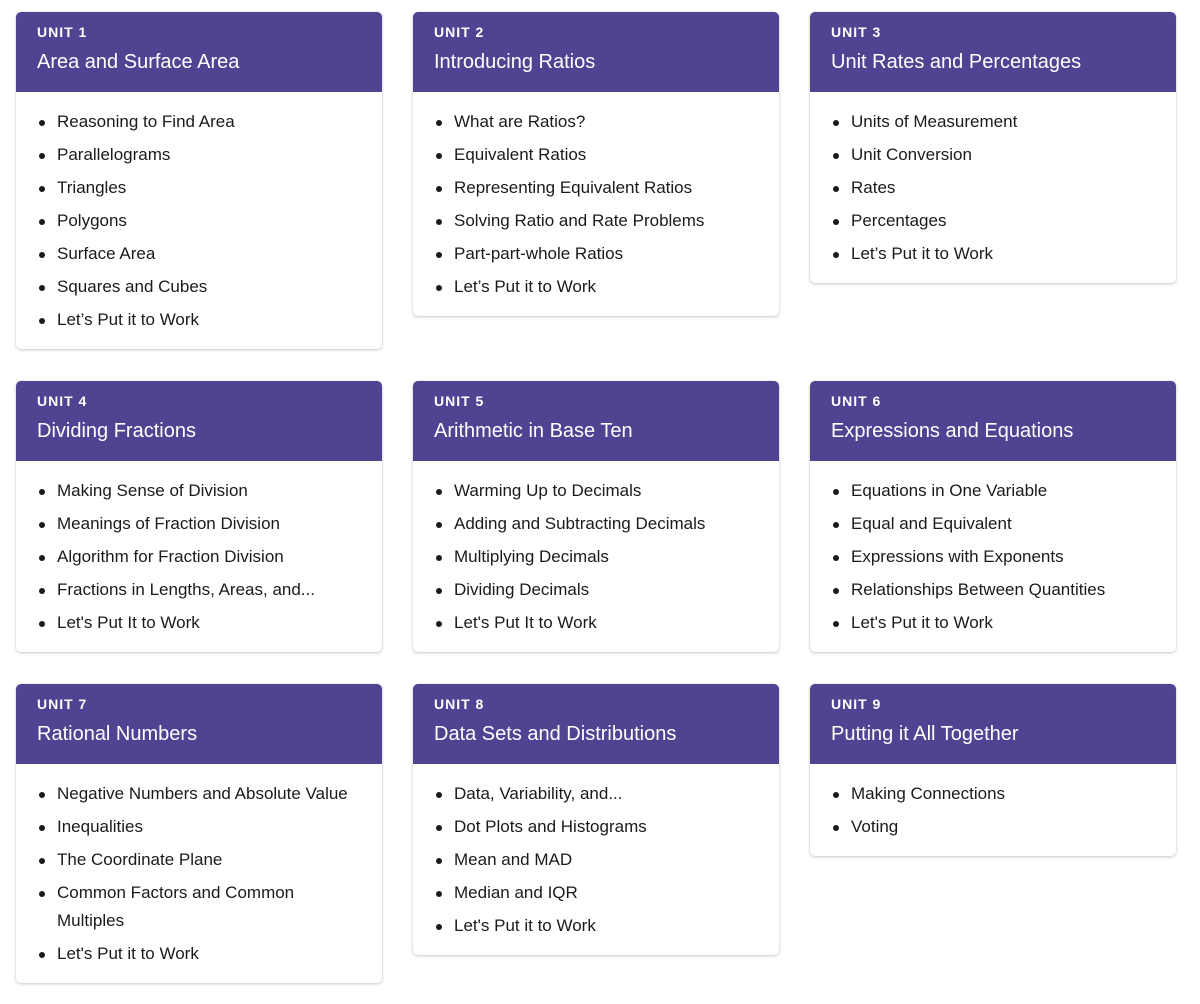 This screenshot has height=1004, width=1200. Describe the element at coordinates (114, 154) in the screenshot. I see `lesson-title: Parallelograms` at that location.